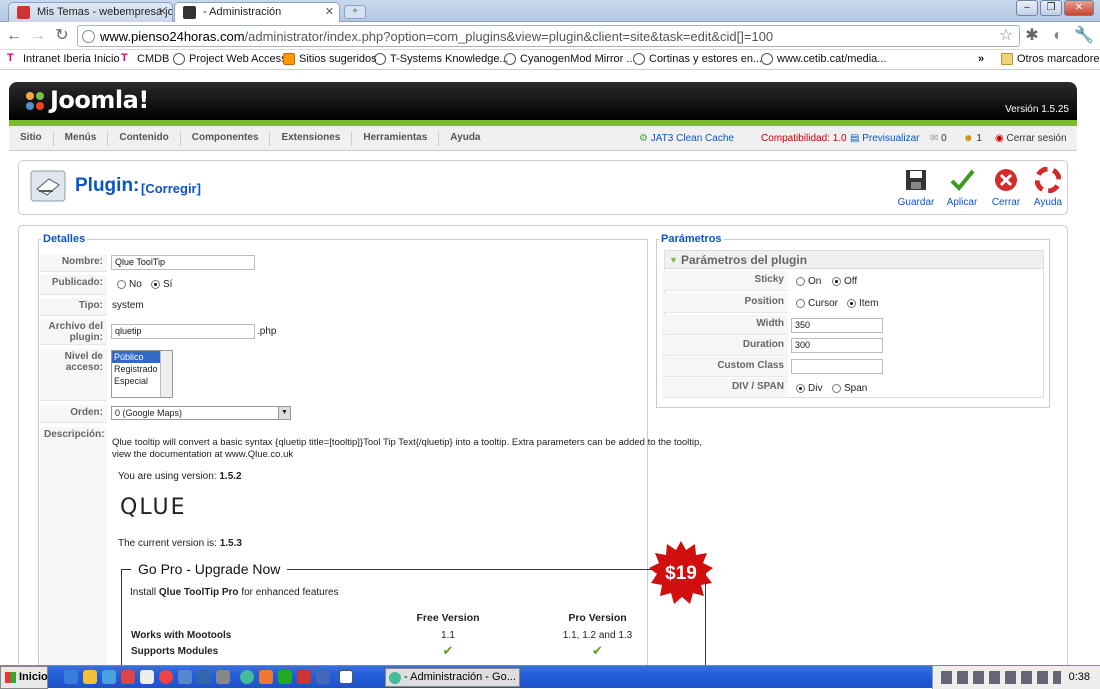  Describe the element at coordinates (63, 58) in the screenshot. I see `bookmark-intranet: T Intranet Iberia Inicio` at that location.